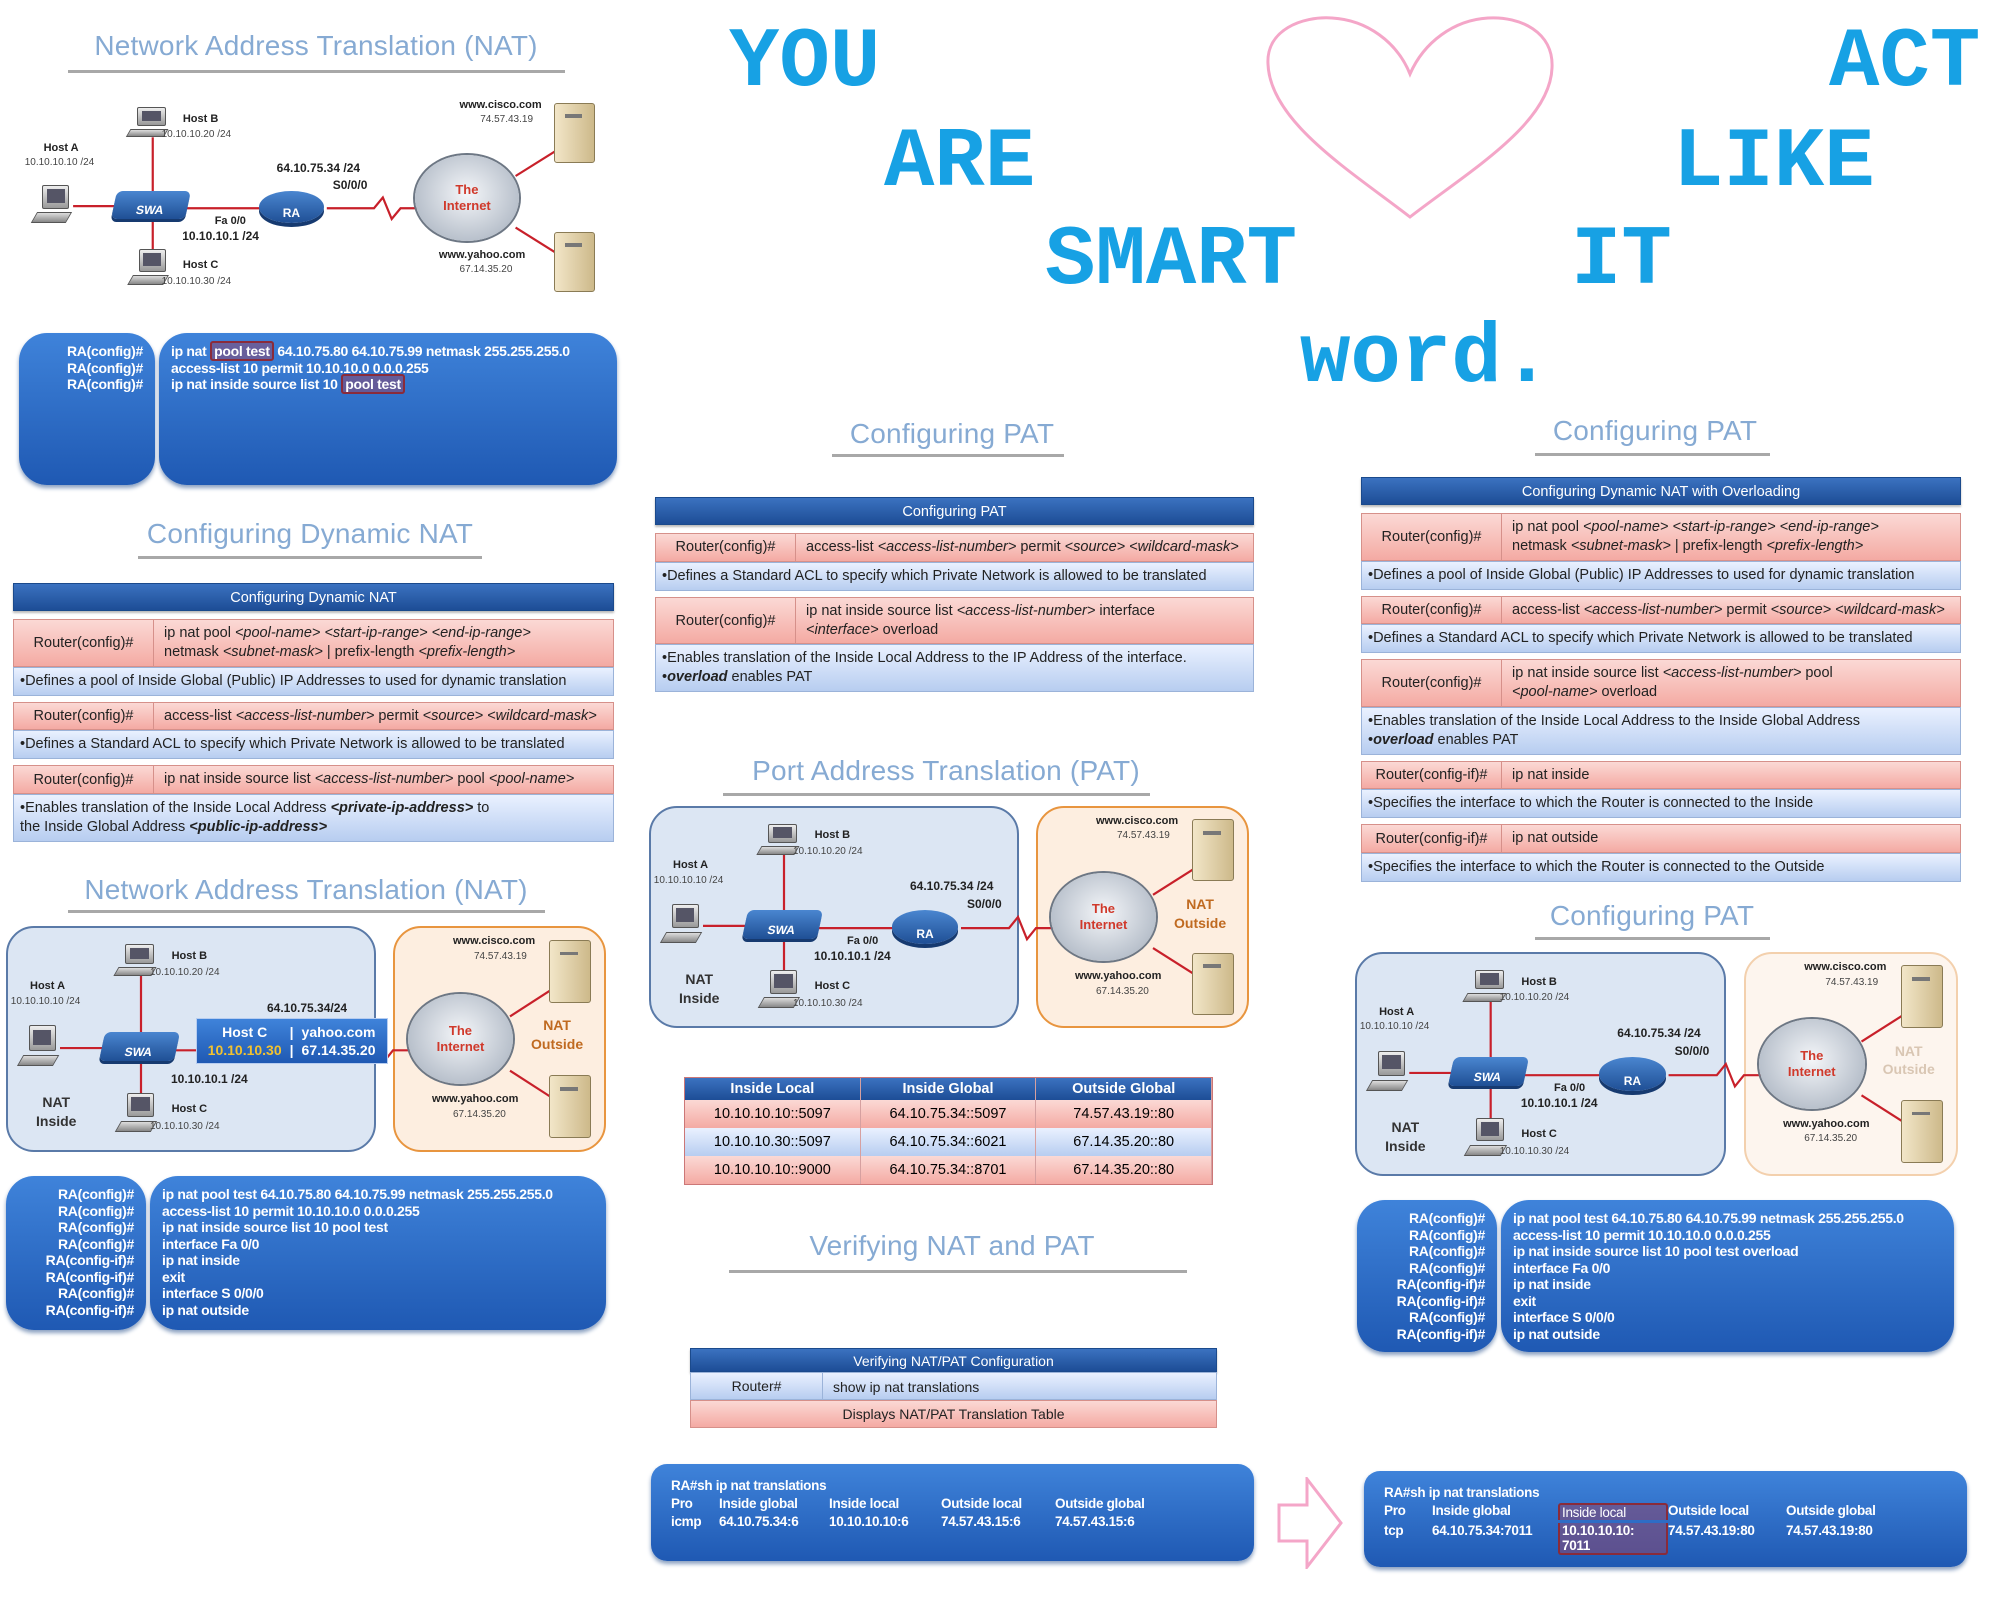  What do you see at coordinates (952, 886) in the screenshot?
I see `wan-ip-label: 64.10.75.34 /24` at bounding box center [952, 886].